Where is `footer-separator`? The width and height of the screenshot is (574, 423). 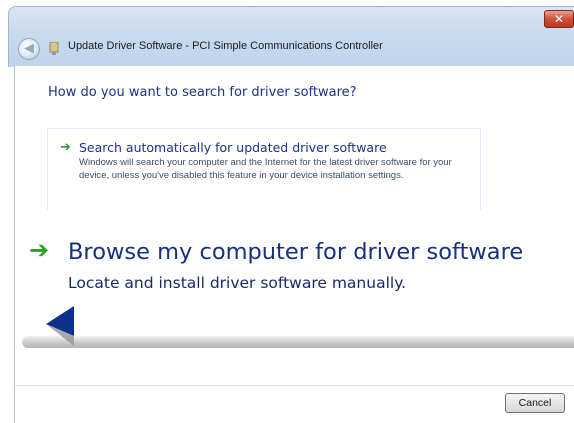
footer-separator is located at coordinates (294, 385).